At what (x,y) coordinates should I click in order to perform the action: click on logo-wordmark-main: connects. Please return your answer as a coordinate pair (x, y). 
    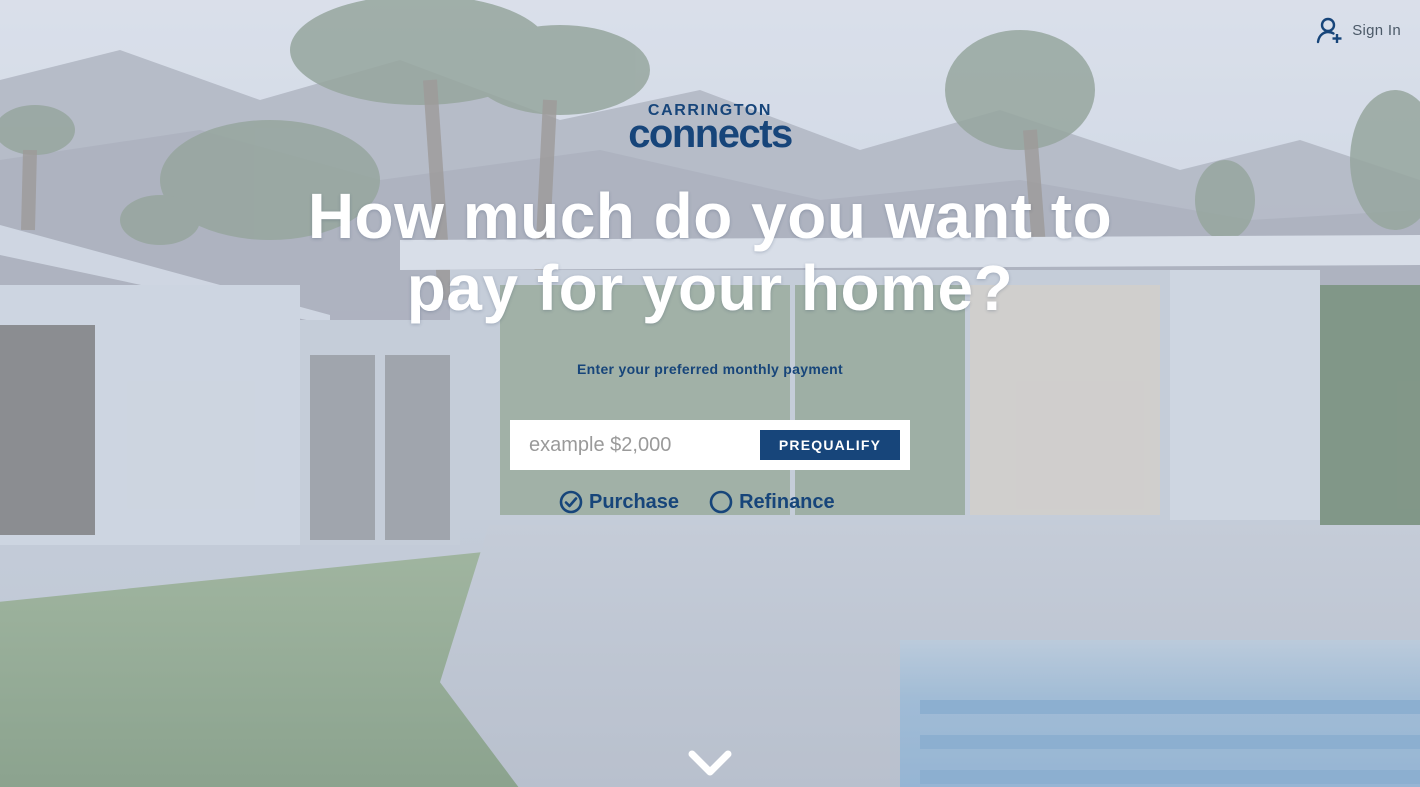
    Looking at the image, I should click on (710, 134).